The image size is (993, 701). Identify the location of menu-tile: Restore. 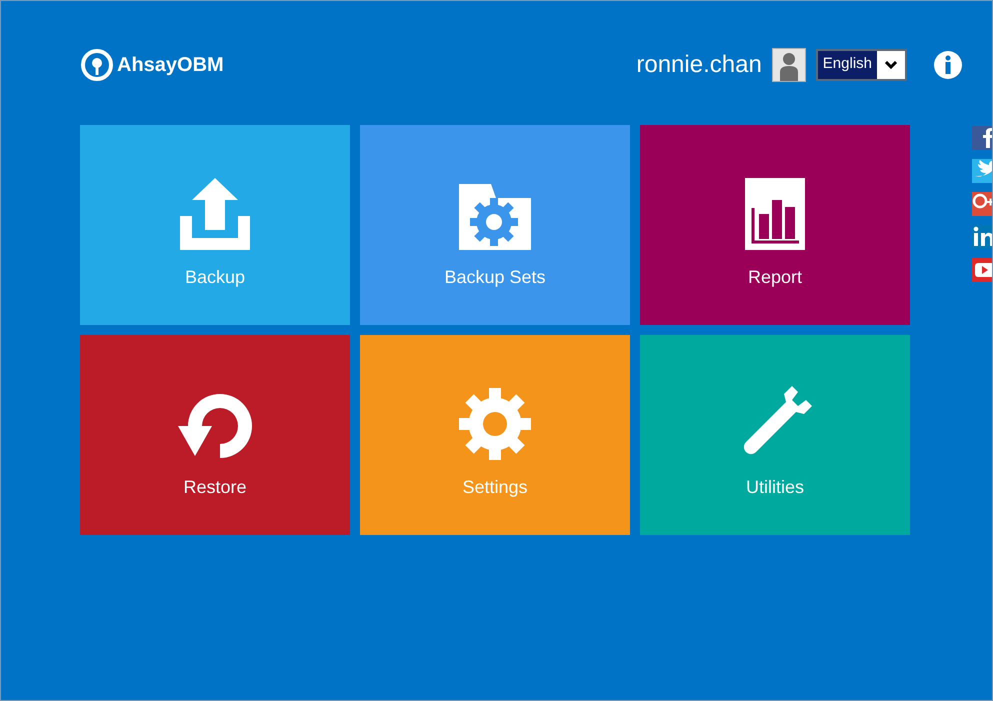
(215, 435).